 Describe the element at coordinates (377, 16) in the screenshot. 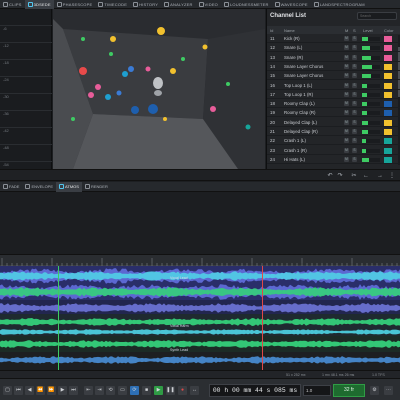

I see `channel-search-input: Search` at that location.